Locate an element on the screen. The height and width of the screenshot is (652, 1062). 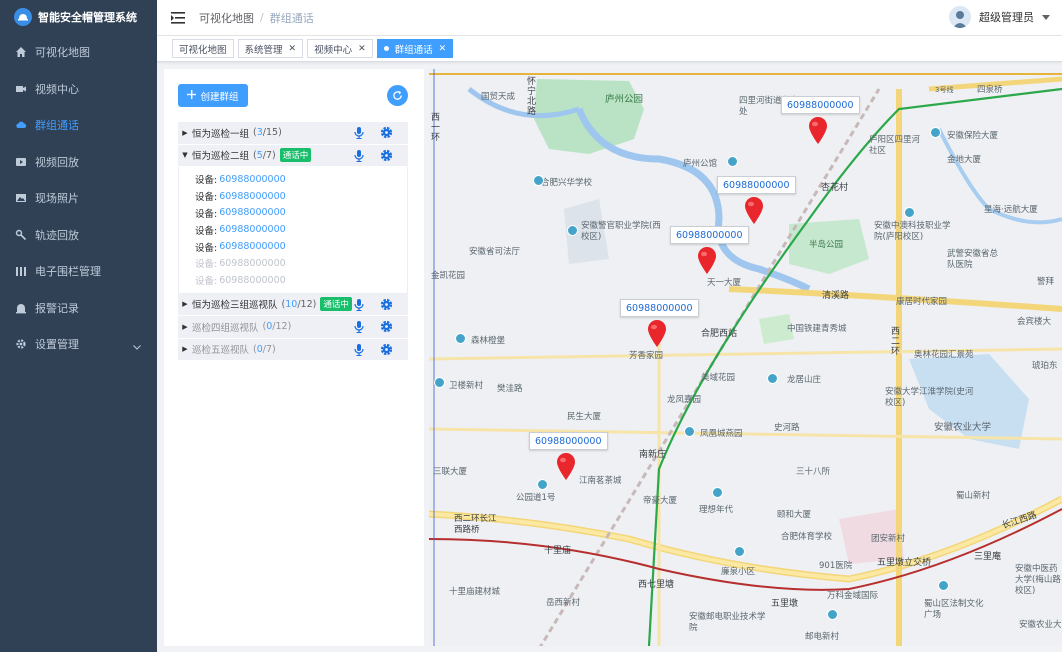
map-label: 廉泉小区 is located at coordinates (738, 572).